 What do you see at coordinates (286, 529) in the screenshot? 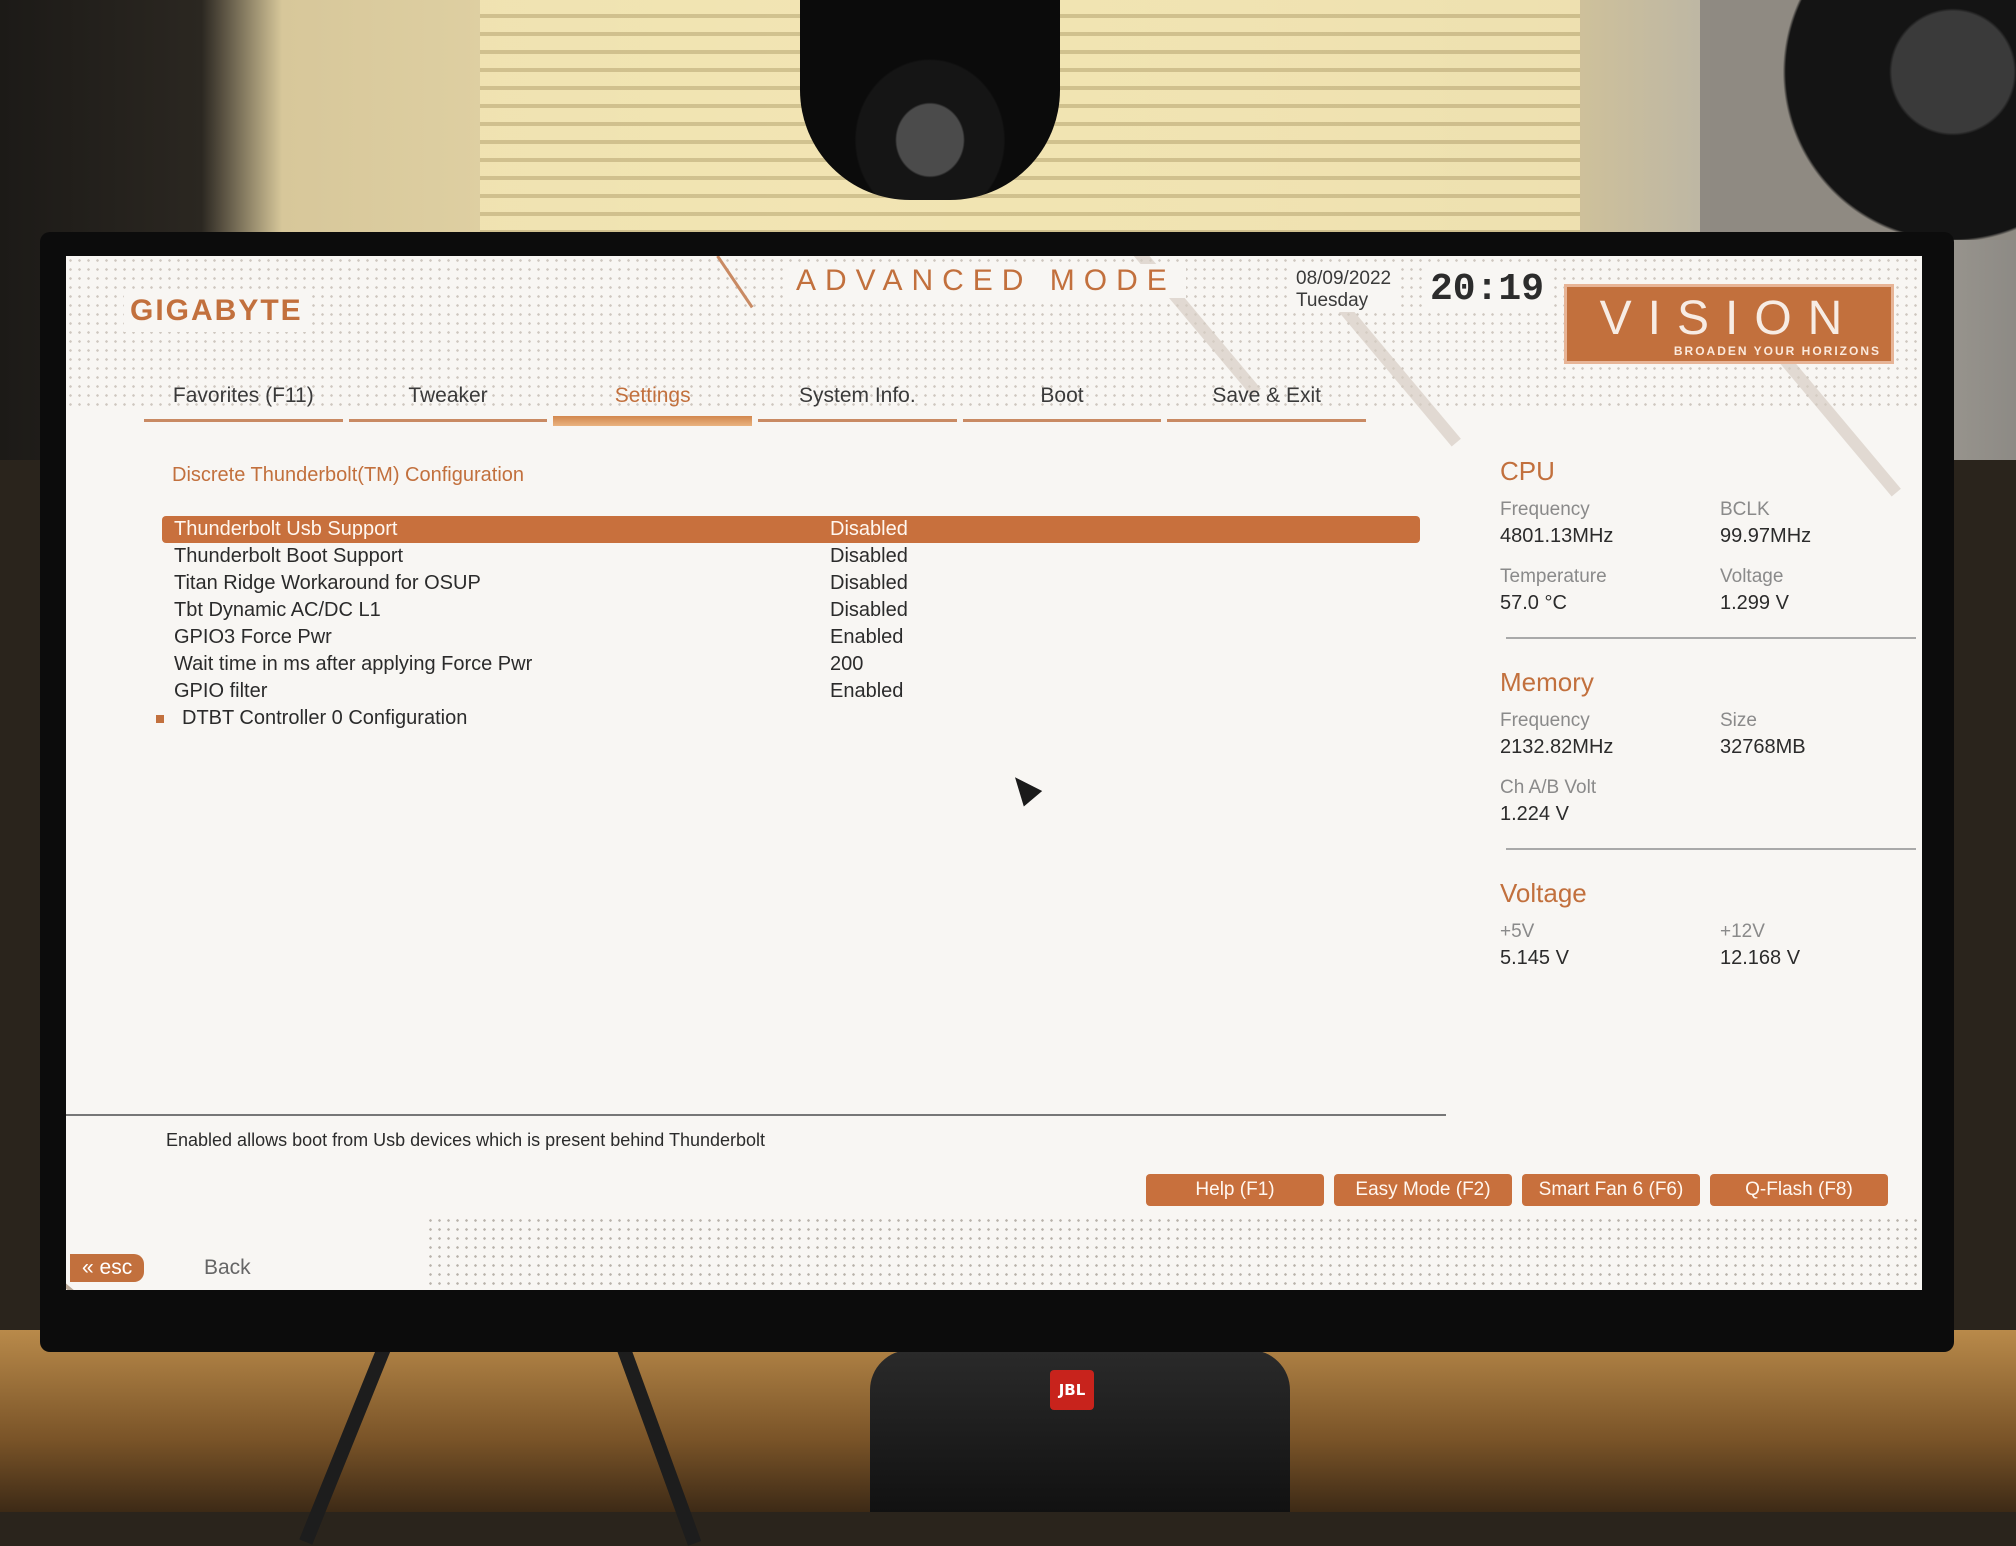
I see `setting-label: Thunderbolt Usb Support` at bounding box center [286, 529].